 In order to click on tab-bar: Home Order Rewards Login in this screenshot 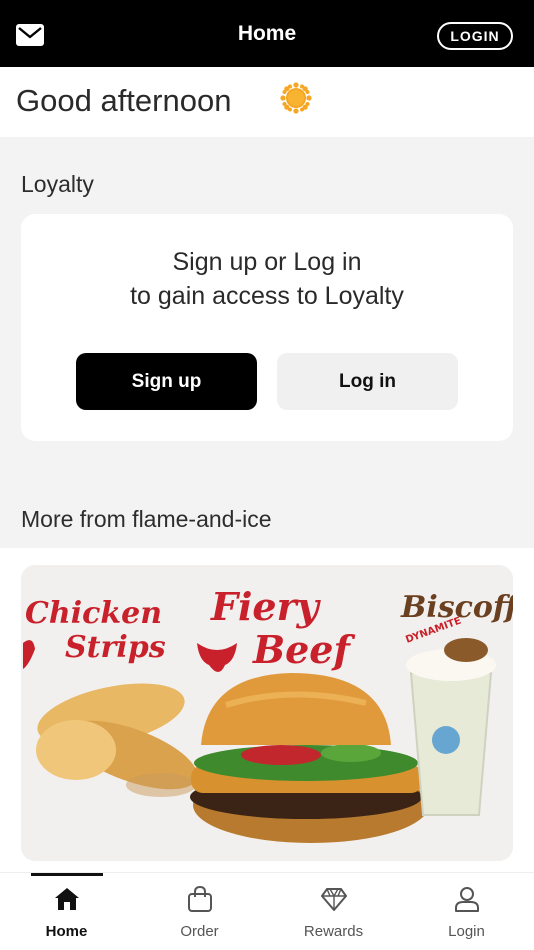, I will do `click(267, 911)`.